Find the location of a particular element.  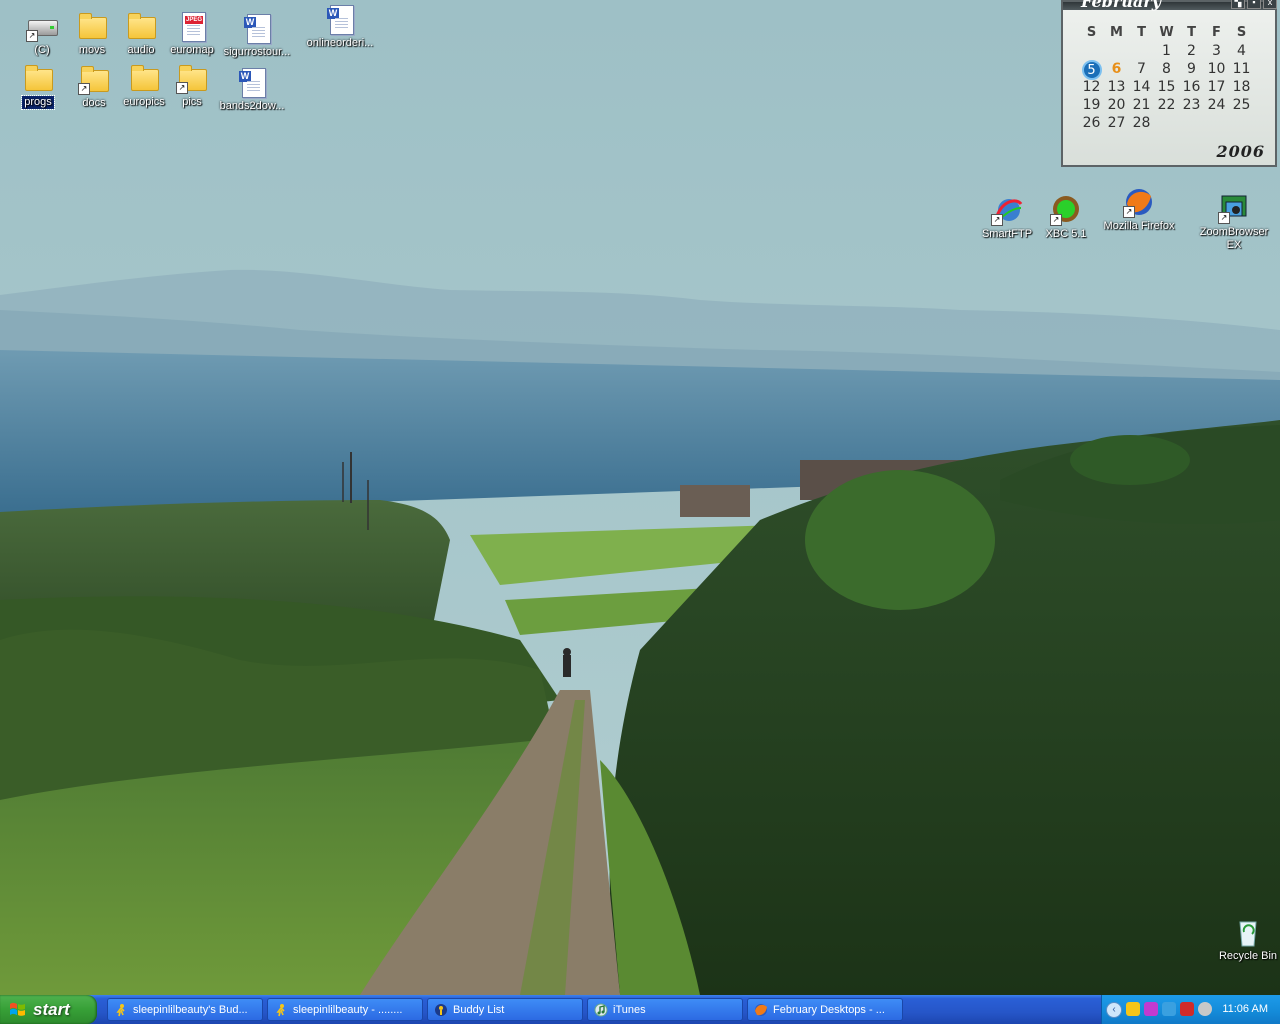

start-button: start is located at coordinates (48, 1009).